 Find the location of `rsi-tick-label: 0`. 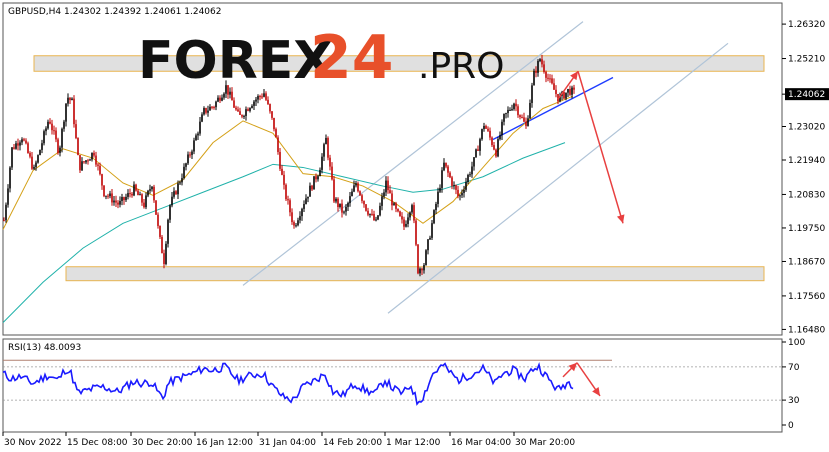

rsi-tick-label: 0 is located at coordinates (791, 426).